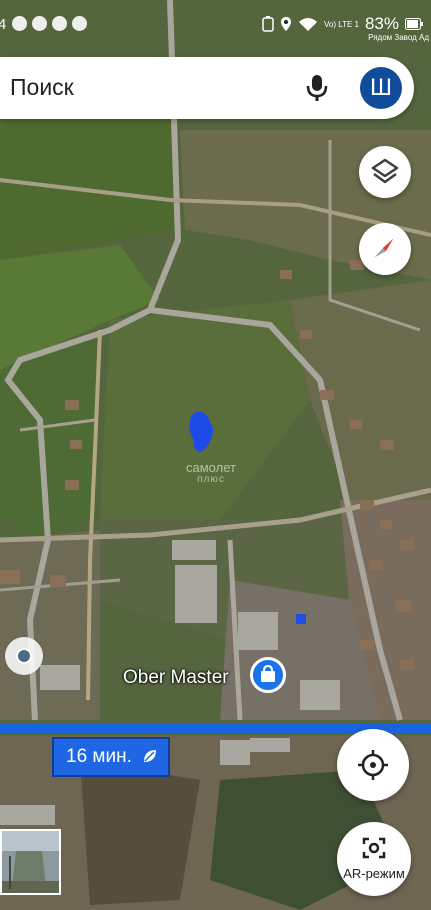  Describe the element at coordinates (414, 24) in the screenshot. I see `battery-icon` at that location.